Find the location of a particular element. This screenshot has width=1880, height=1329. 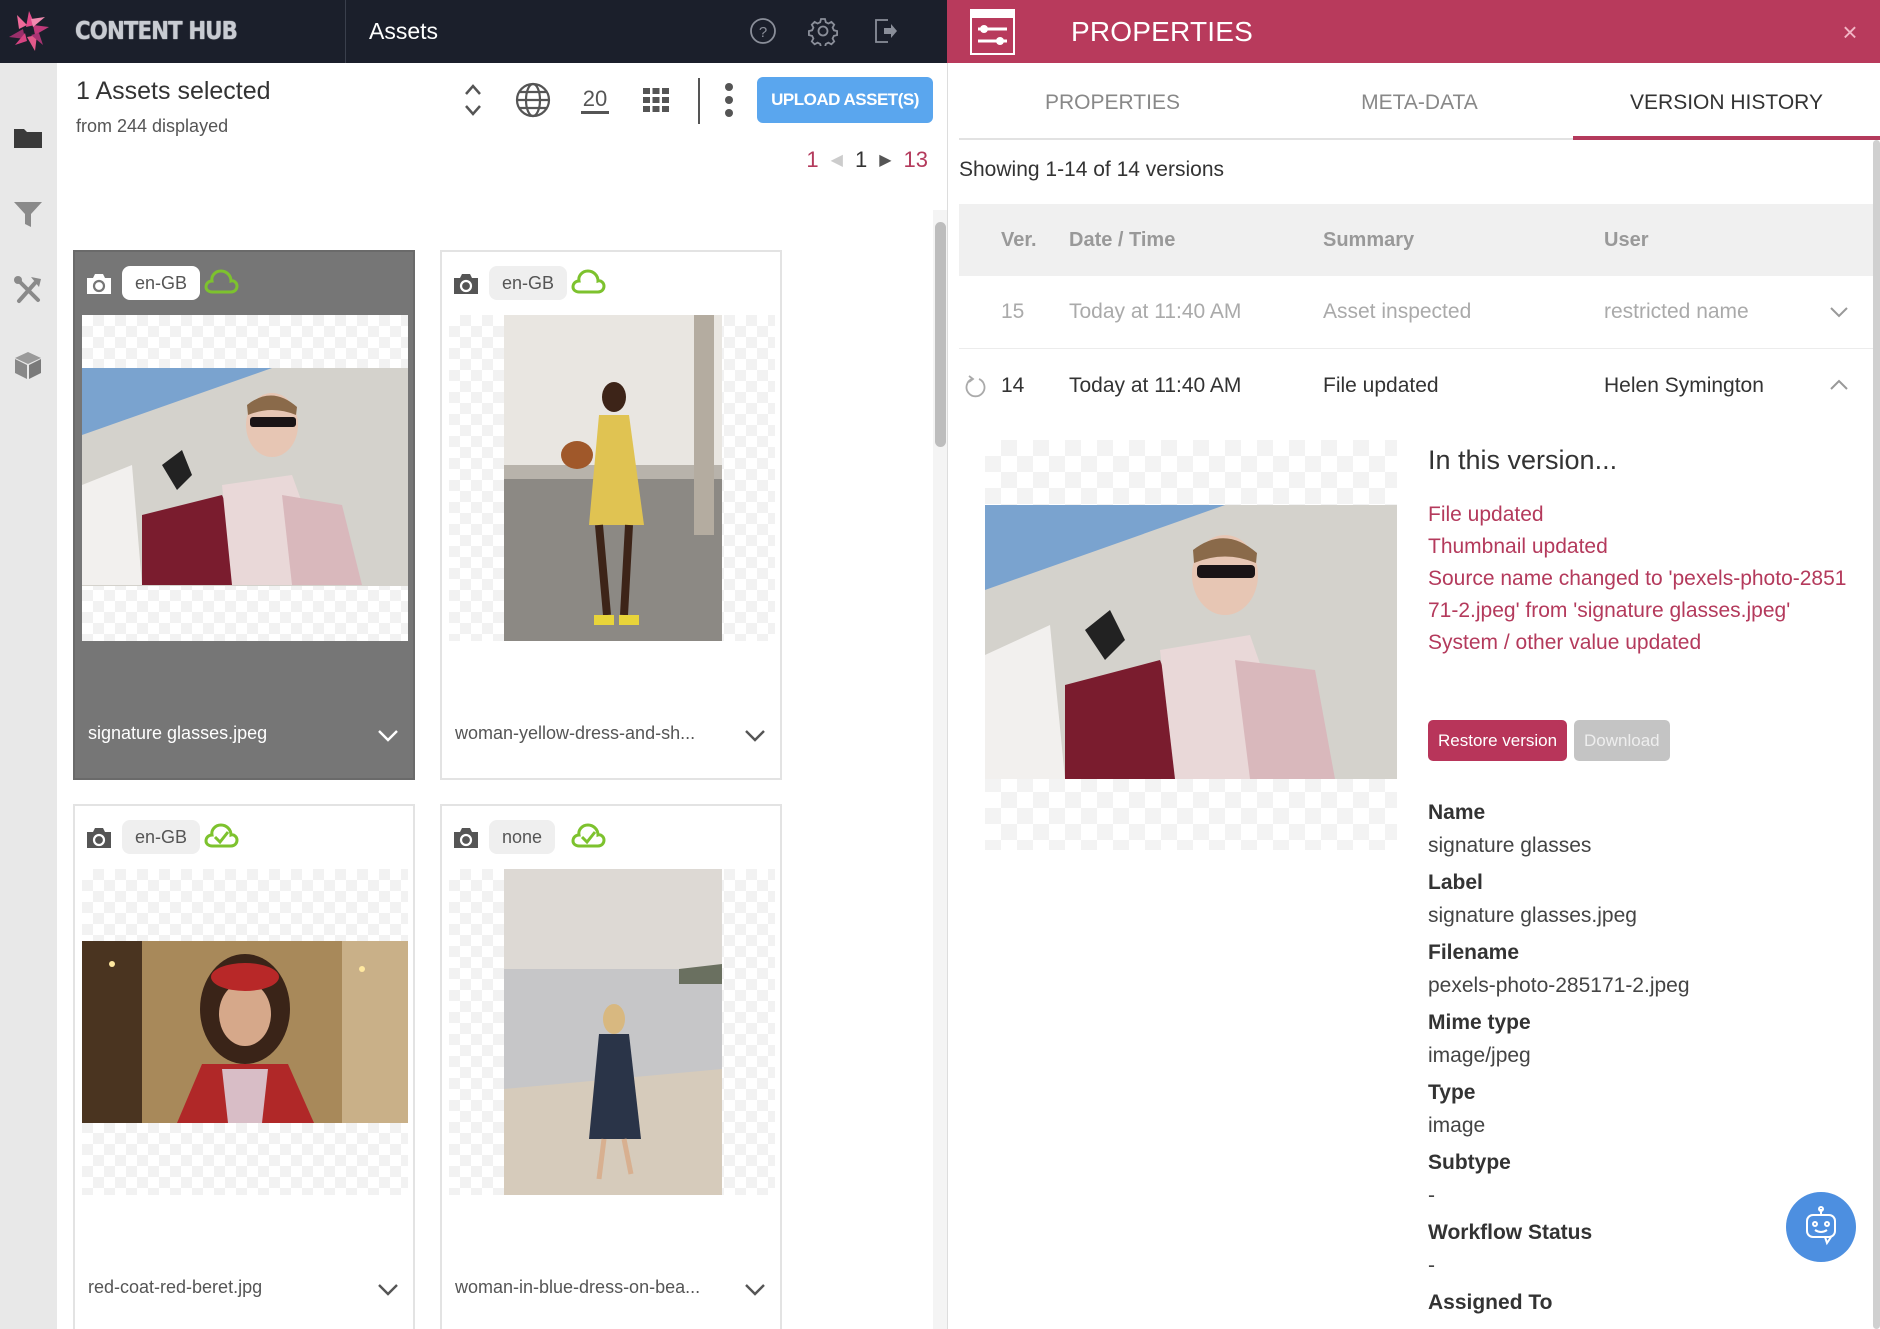

upload-assets-button: UPLOAD ASSET(S) is located at coordinates (845, 100).